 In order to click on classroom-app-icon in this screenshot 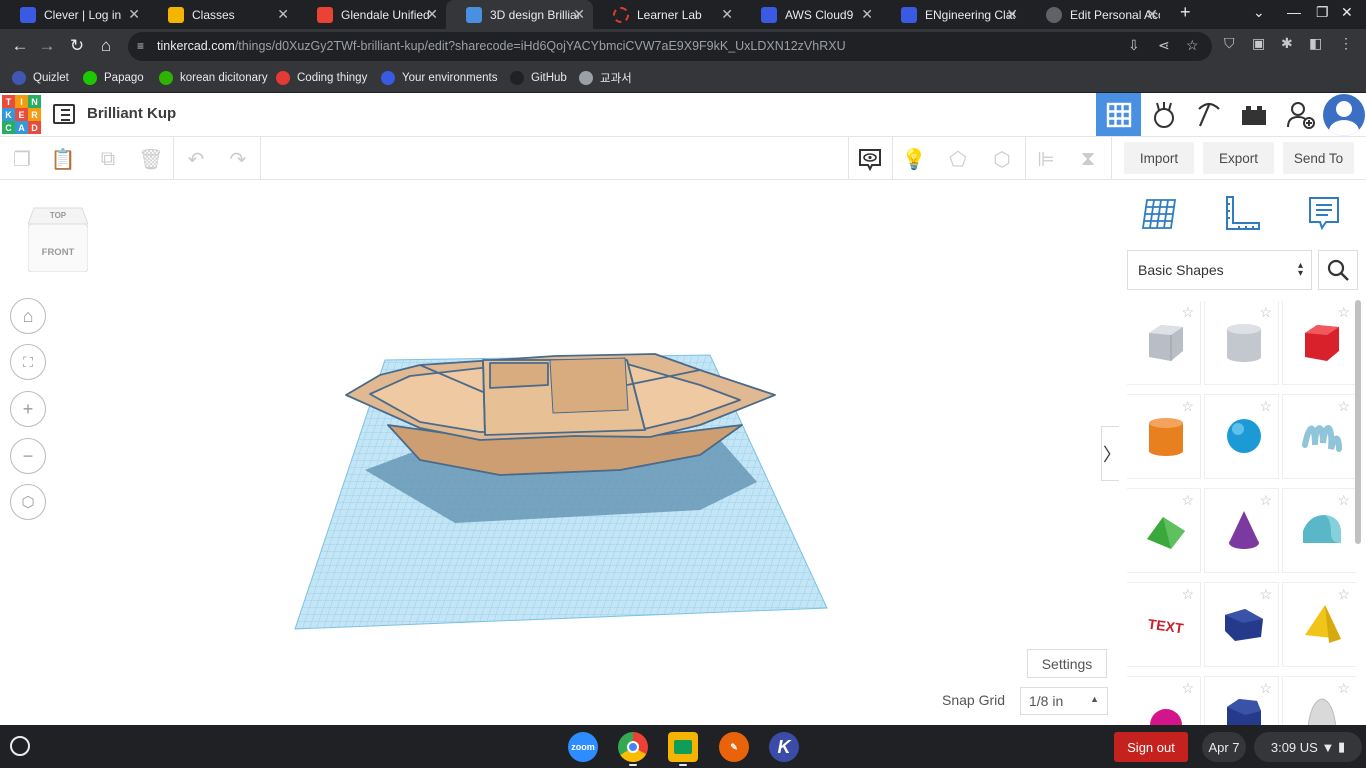, I will do `click(683, 747)`.